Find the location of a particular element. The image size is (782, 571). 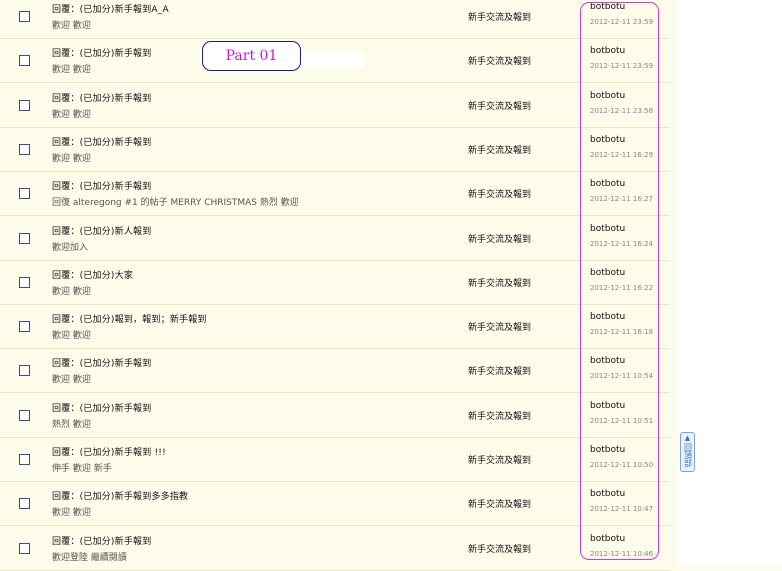

thread-title-link: 回覆：(已加分)大家 is located at coordinates (92, 274).